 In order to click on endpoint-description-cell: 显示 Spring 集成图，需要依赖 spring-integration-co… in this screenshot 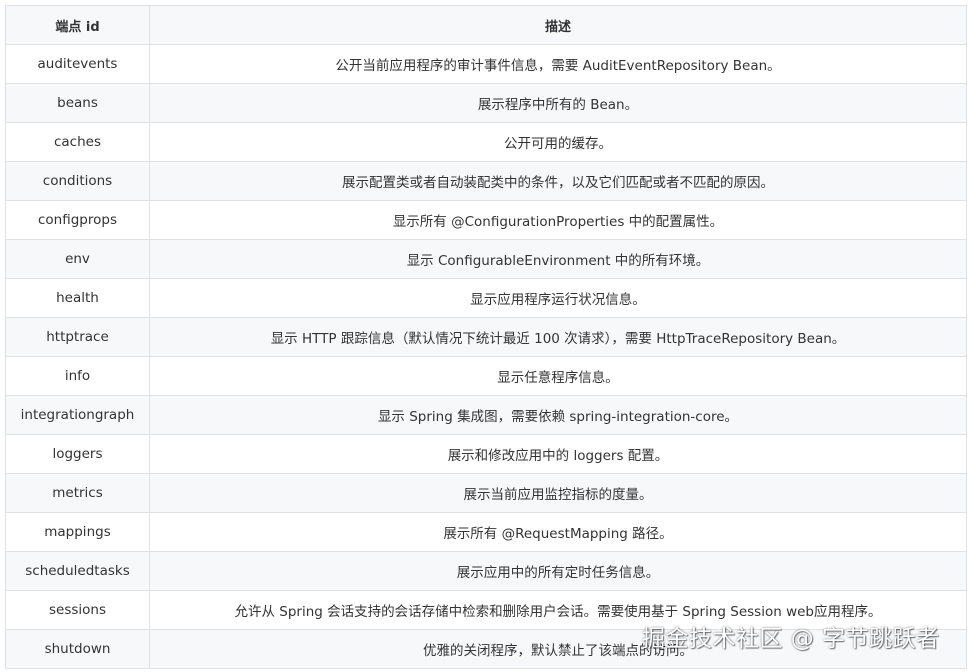, I will do `click(558, 415)`.